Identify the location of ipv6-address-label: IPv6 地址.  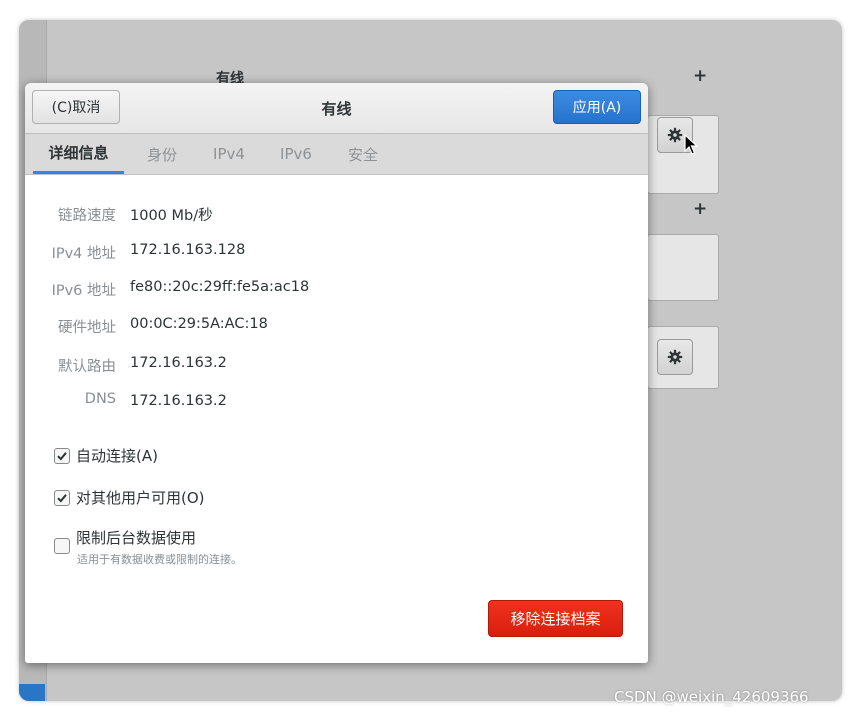
(83, 291).